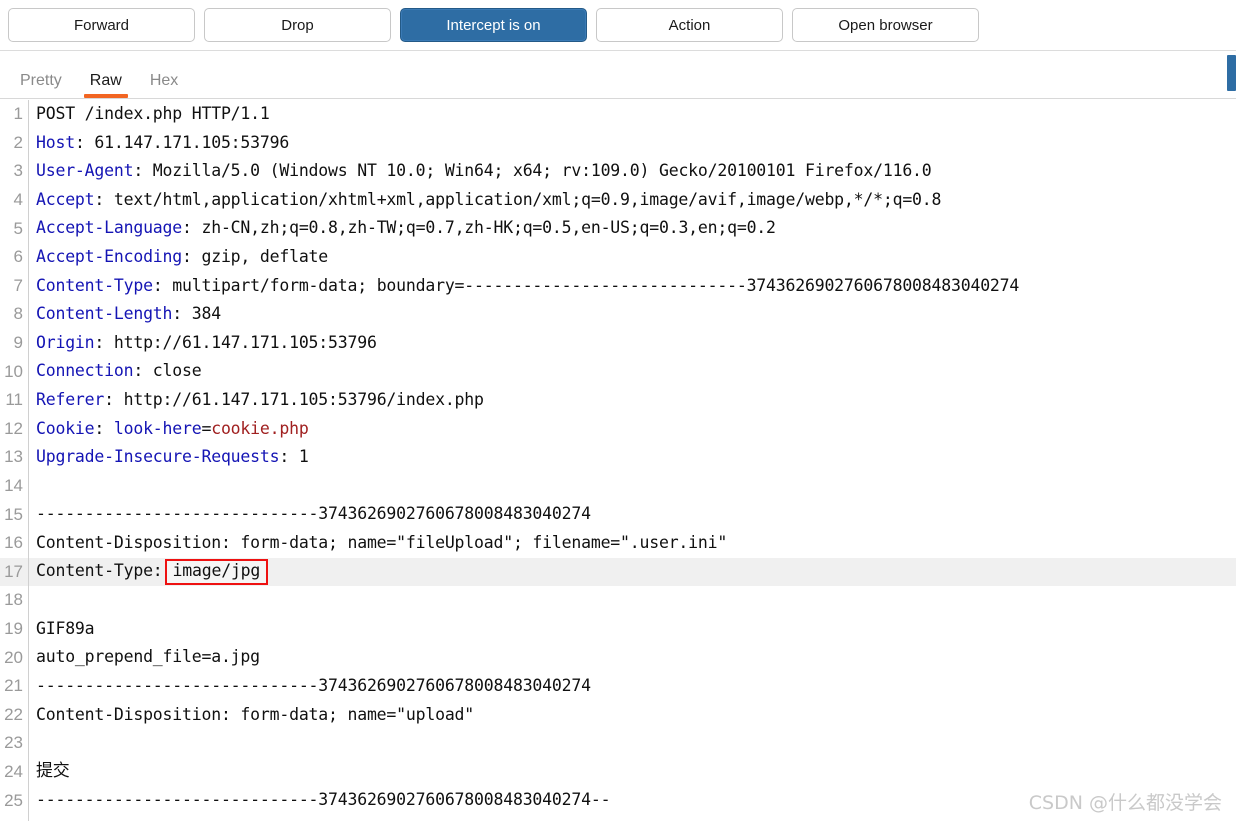  I want to click on tab-hex: Hex, so click(164, 85).